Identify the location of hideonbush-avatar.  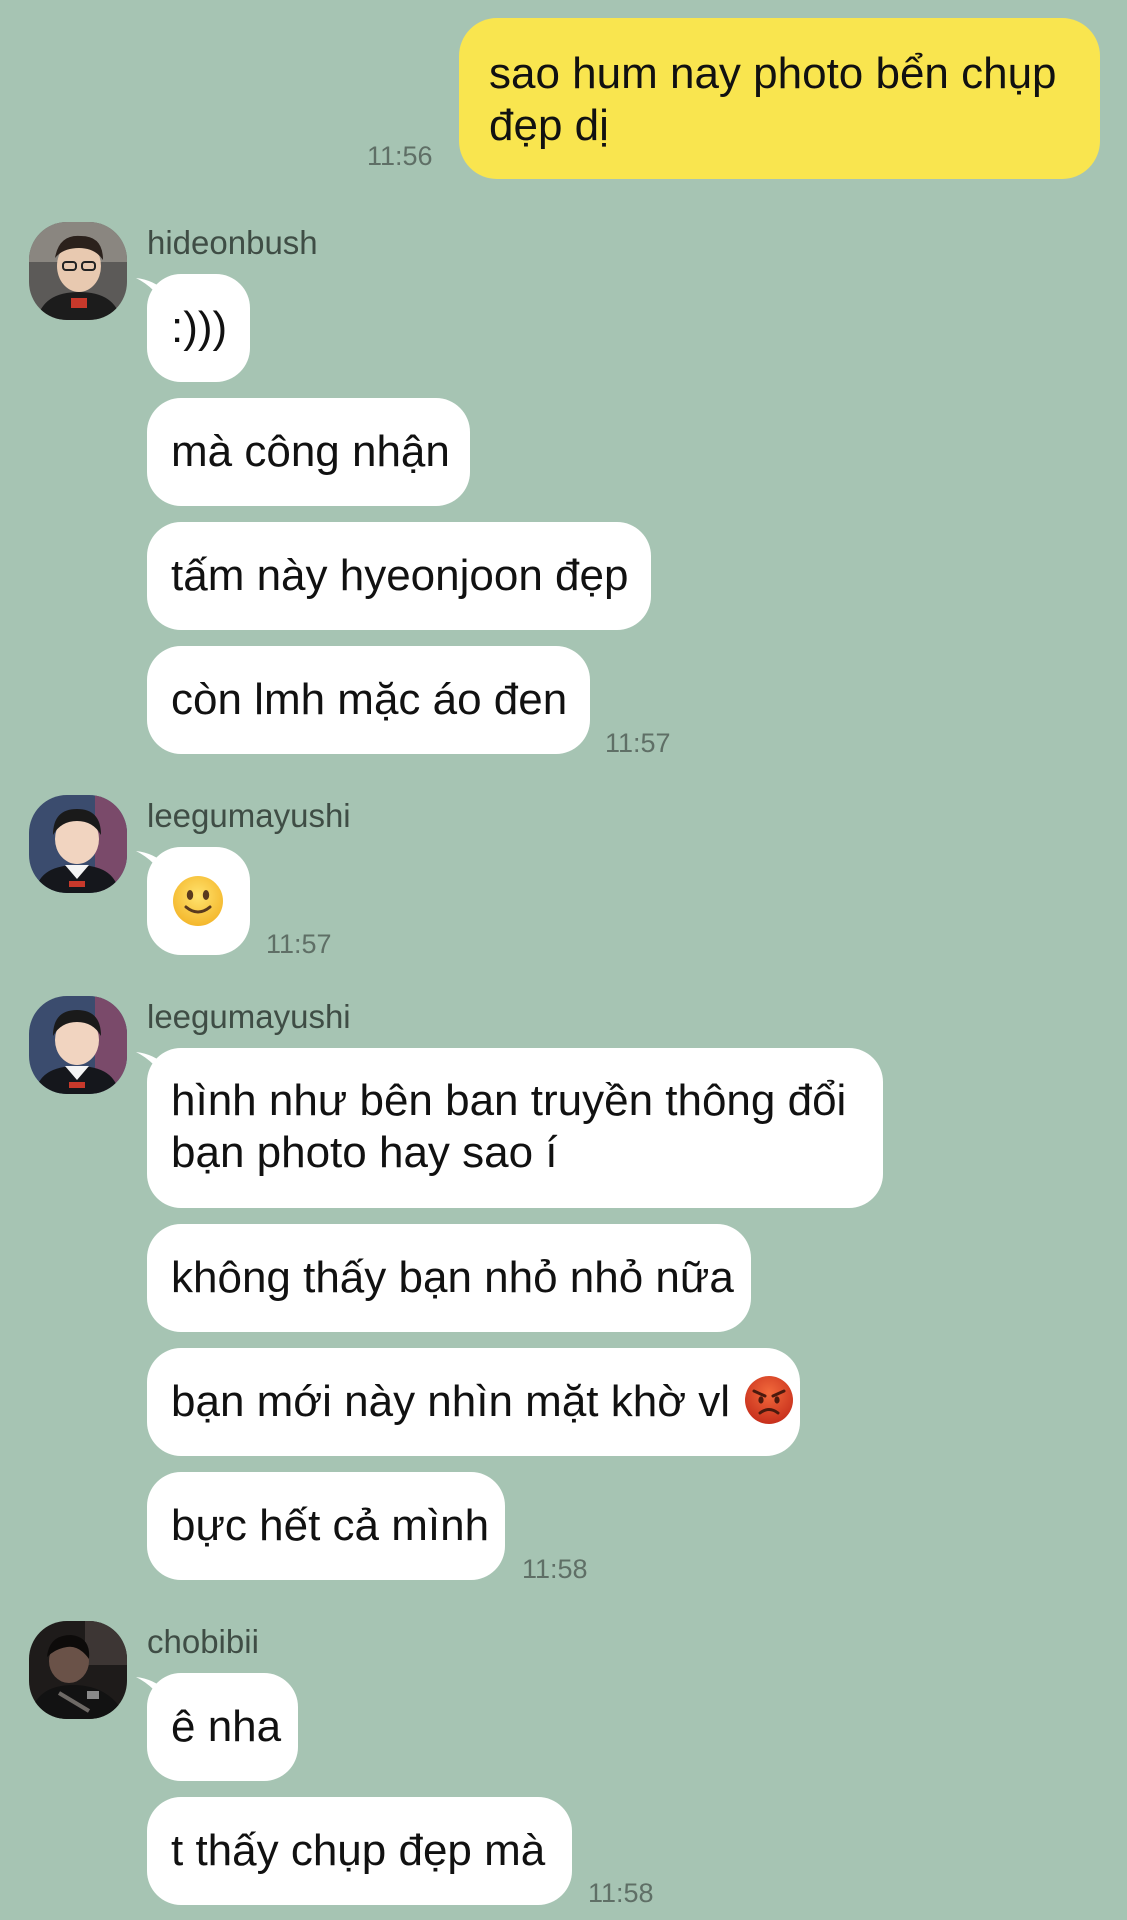
(78, 271).